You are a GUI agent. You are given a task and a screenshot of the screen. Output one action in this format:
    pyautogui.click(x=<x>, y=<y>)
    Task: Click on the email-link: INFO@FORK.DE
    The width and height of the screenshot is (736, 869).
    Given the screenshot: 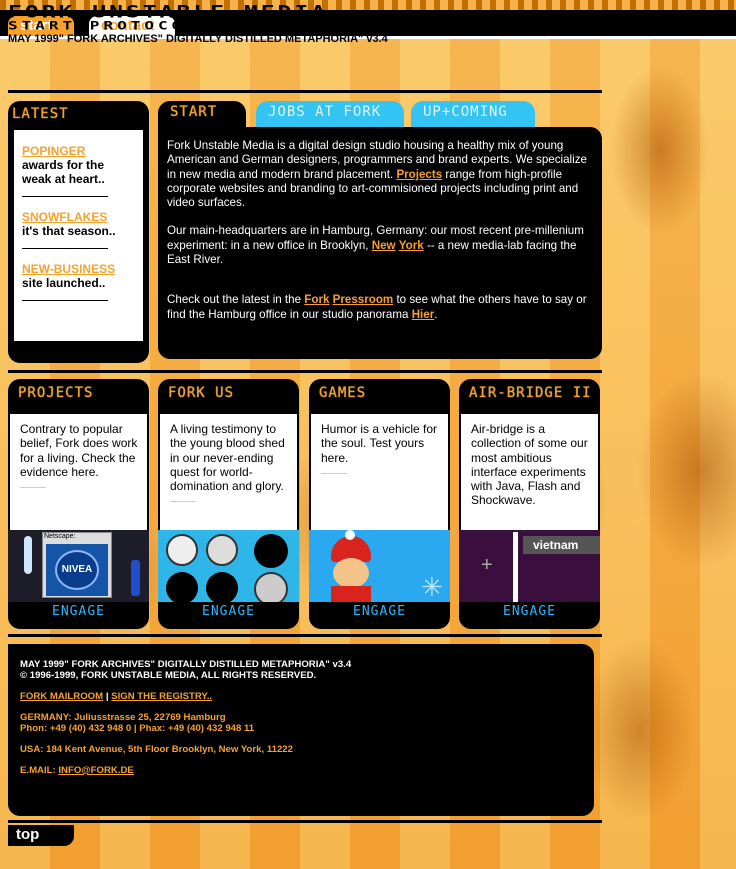 What is the action you would take?
    pyautogui.click(x=95, y=770)
    